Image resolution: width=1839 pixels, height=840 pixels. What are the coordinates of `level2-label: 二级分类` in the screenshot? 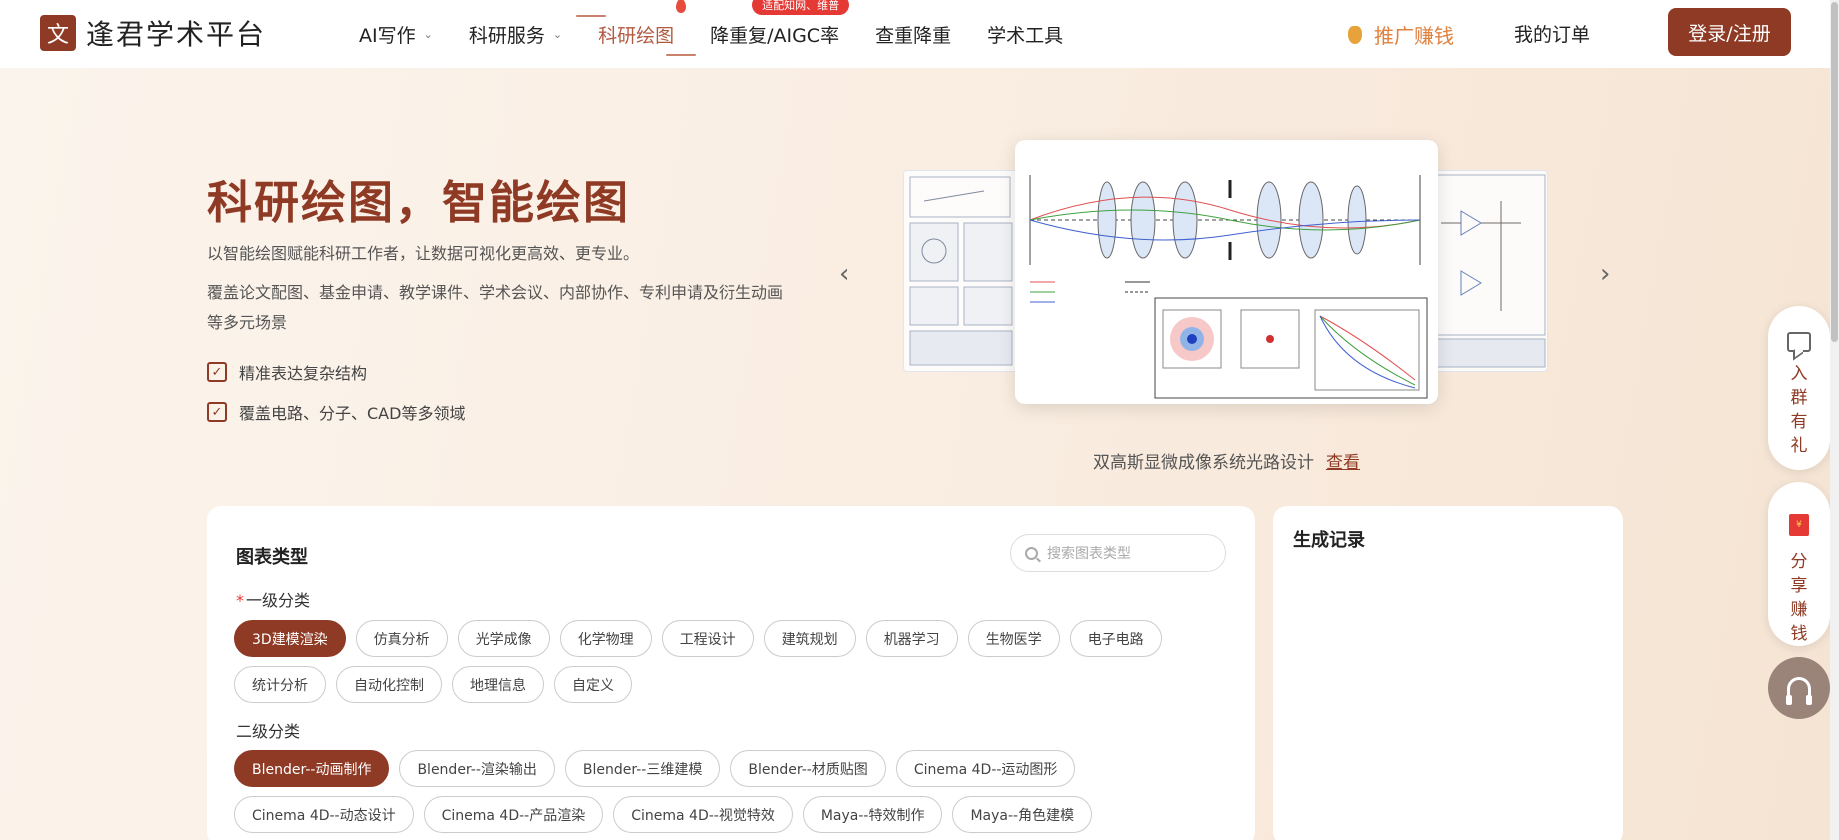 It's located at (268, 731).